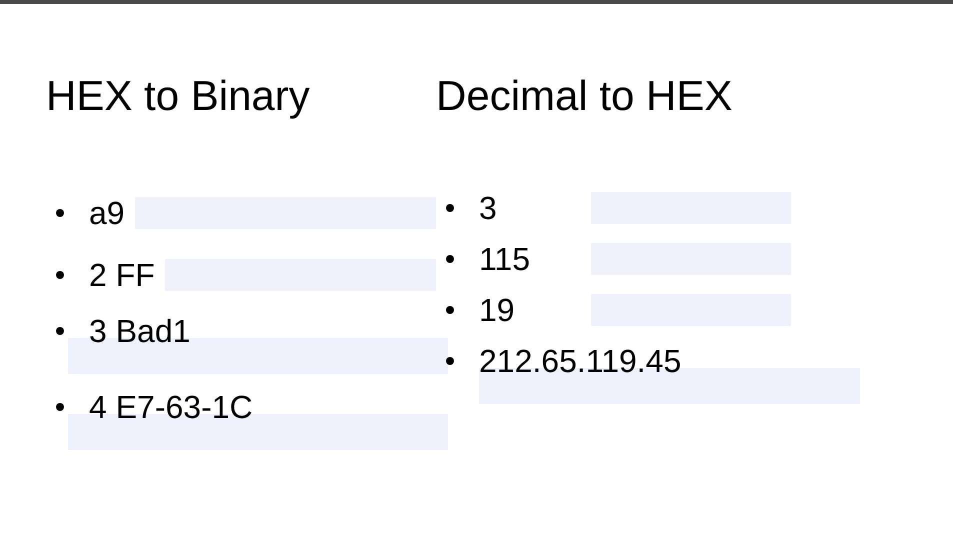 The height and width of the screenshot is (550, 953). Describe the element at coordinates (497, 310) in the screenshot. I see `question-text: 19` at that location.